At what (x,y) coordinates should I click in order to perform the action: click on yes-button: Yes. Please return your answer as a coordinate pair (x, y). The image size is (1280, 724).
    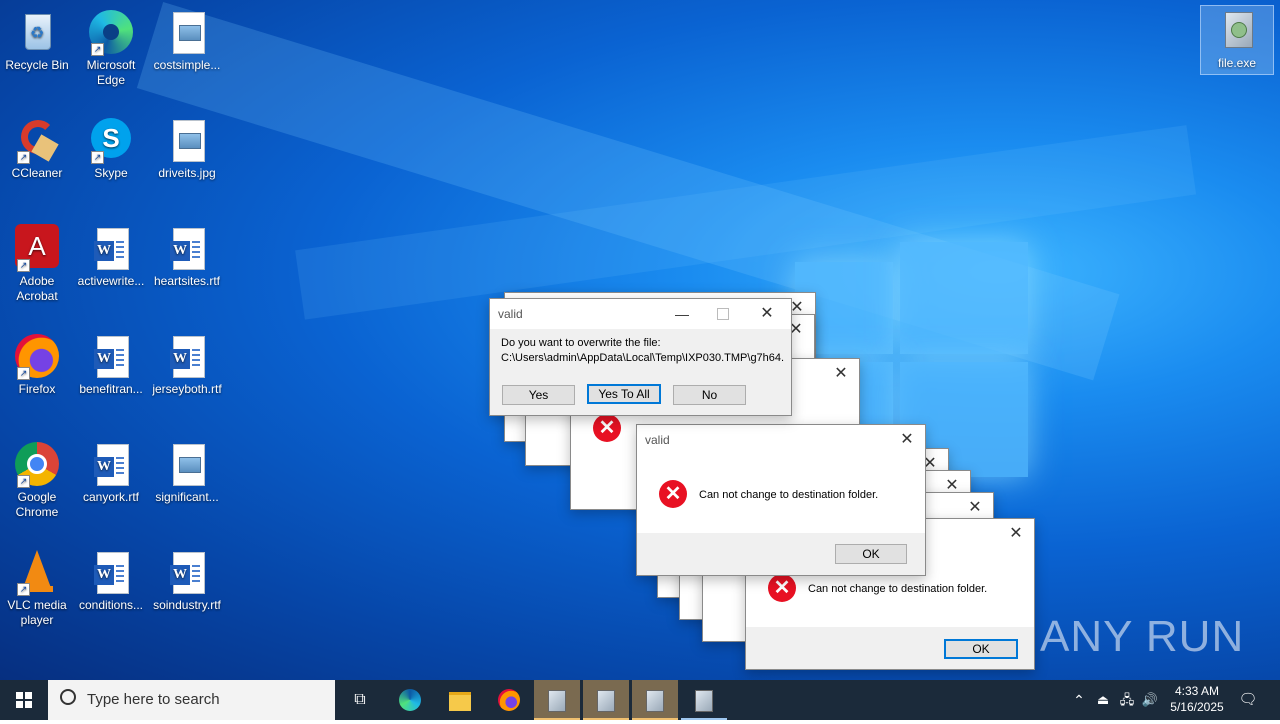
    Looking at the image, I should click on (538, 395).